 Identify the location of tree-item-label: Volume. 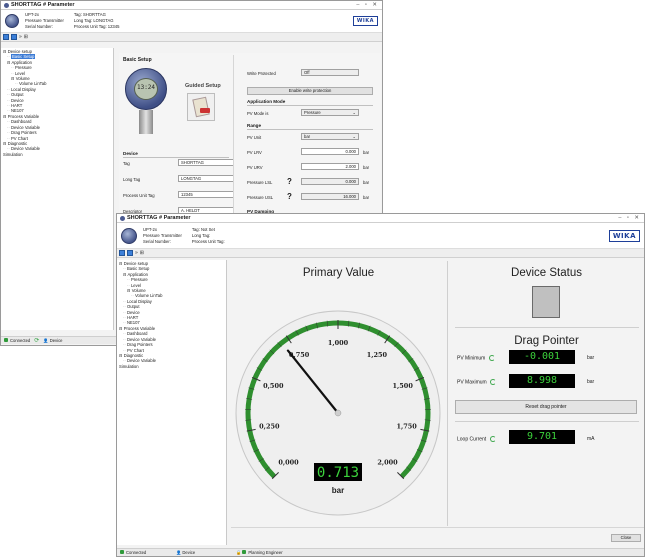
(22, 79).